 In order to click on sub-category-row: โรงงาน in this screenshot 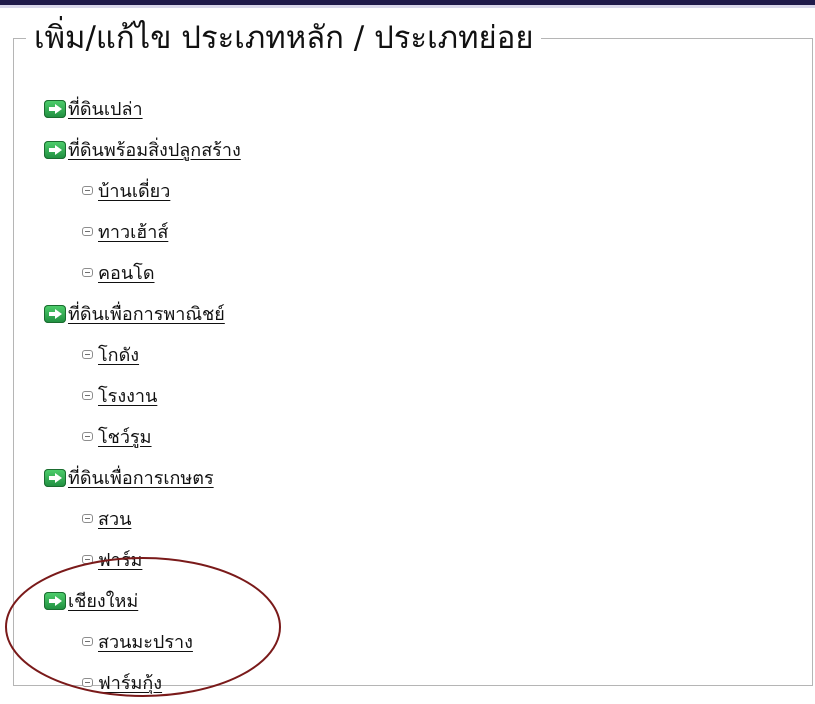, I will do `click(317, 395)`.